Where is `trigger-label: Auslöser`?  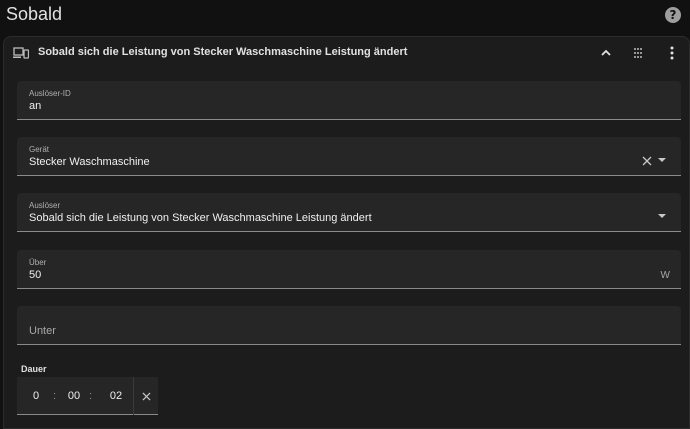 trigger-label: Auslöser is located at coordinates (45, 205).